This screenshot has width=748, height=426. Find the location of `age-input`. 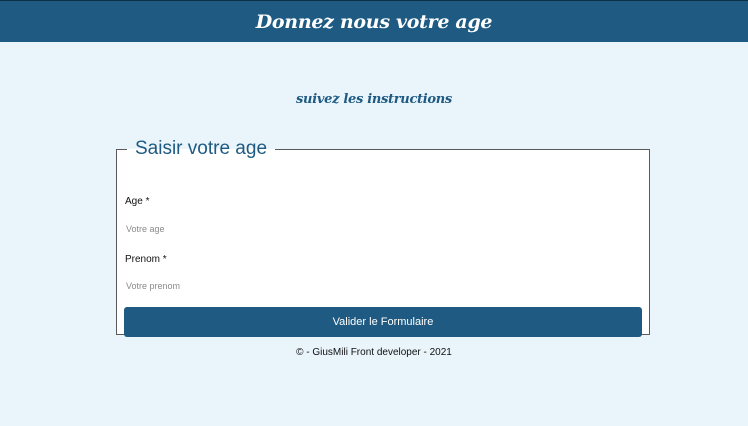

age-input is located at coordinates (385, 229).